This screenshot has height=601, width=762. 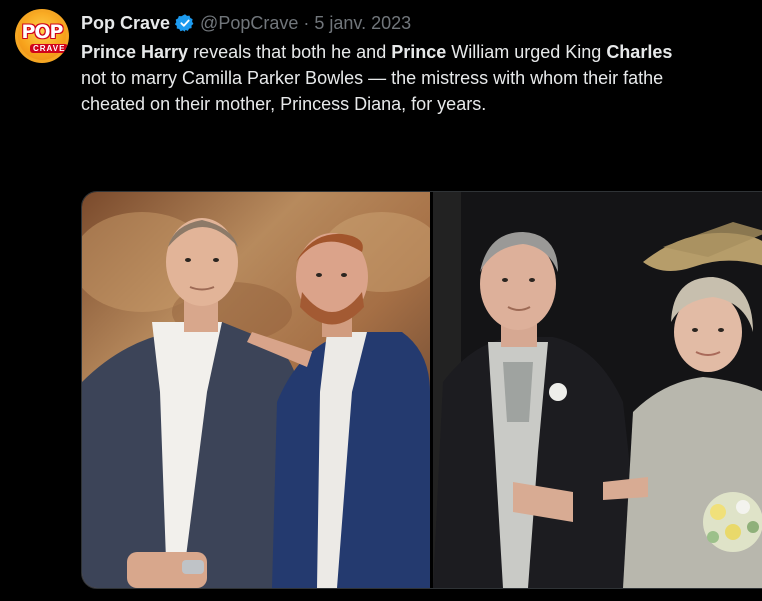 I want to click on tweet-segment: Charles, so click(x=639, y=52).